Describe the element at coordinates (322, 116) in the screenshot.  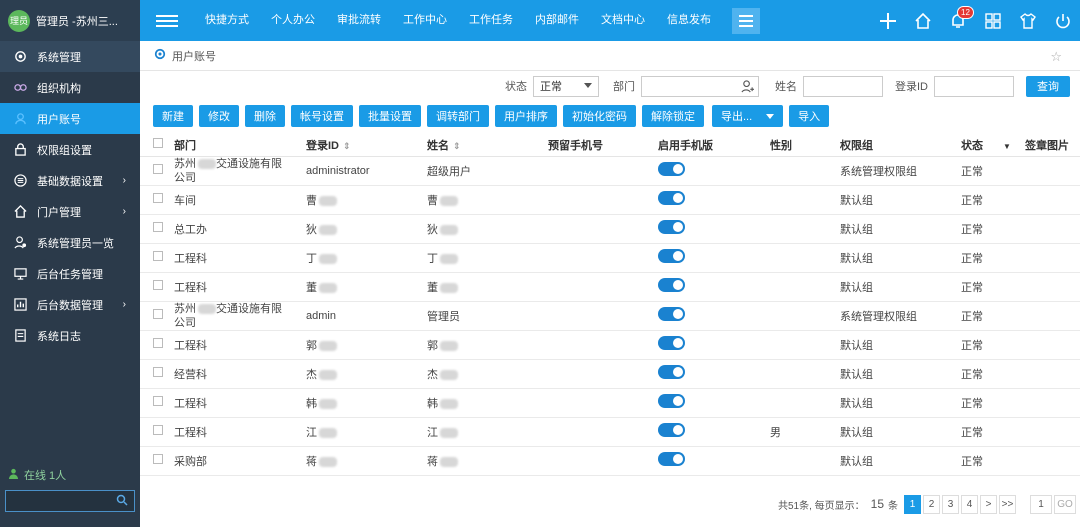
I see `account-settings-button: 帐号设置` at that location.